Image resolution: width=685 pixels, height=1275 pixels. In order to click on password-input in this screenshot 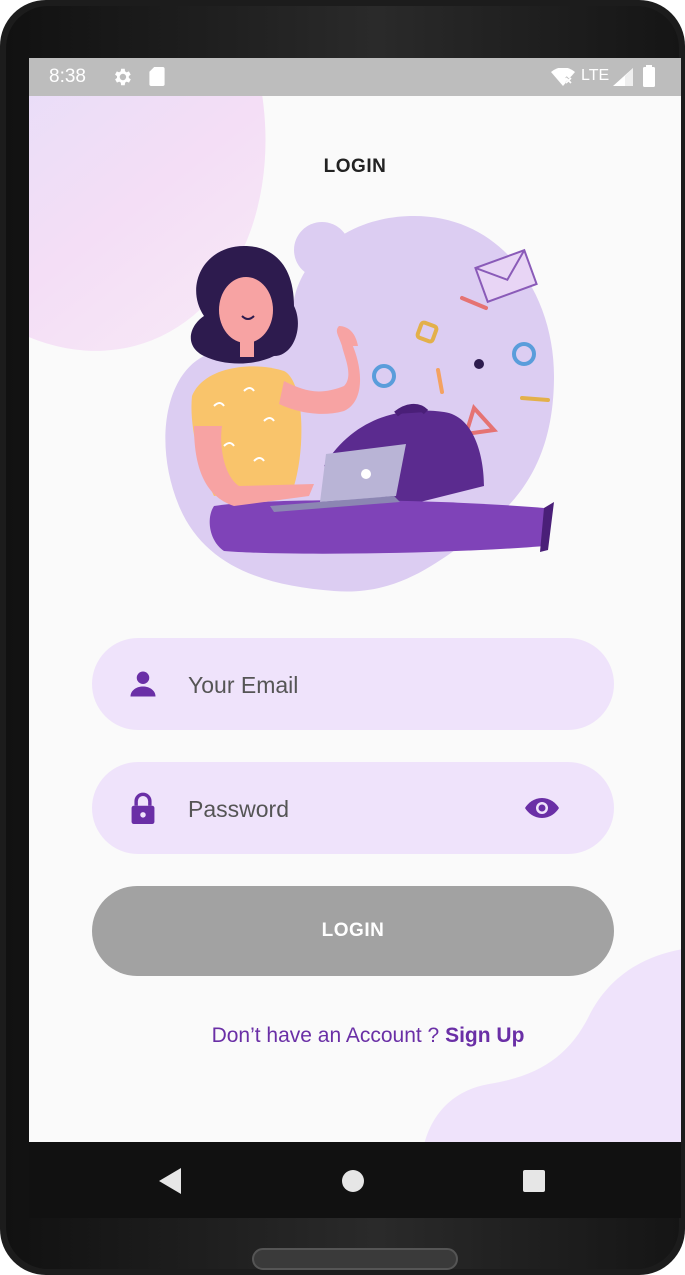, I will do `click(353, 809)`.